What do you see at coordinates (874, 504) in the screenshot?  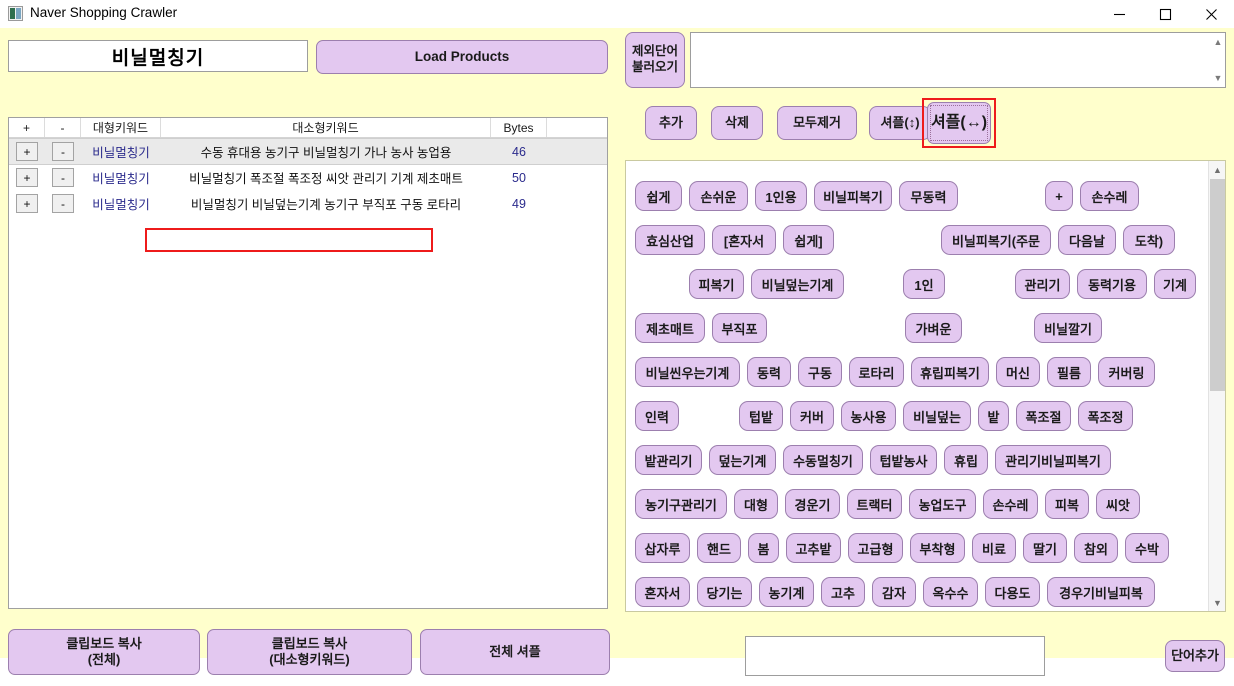 I see `tag-chip: 트랙터` at bounding box center [874, 504].